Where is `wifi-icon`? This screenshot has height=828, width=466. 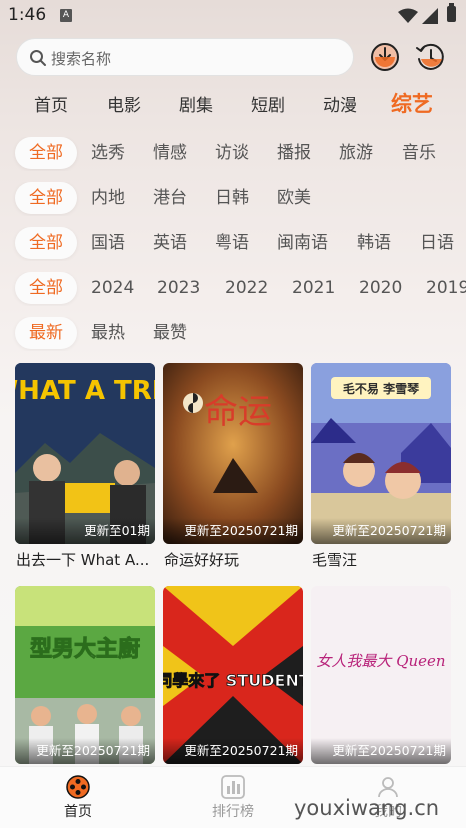 wifi-icon is located at coordinates (408, 15).